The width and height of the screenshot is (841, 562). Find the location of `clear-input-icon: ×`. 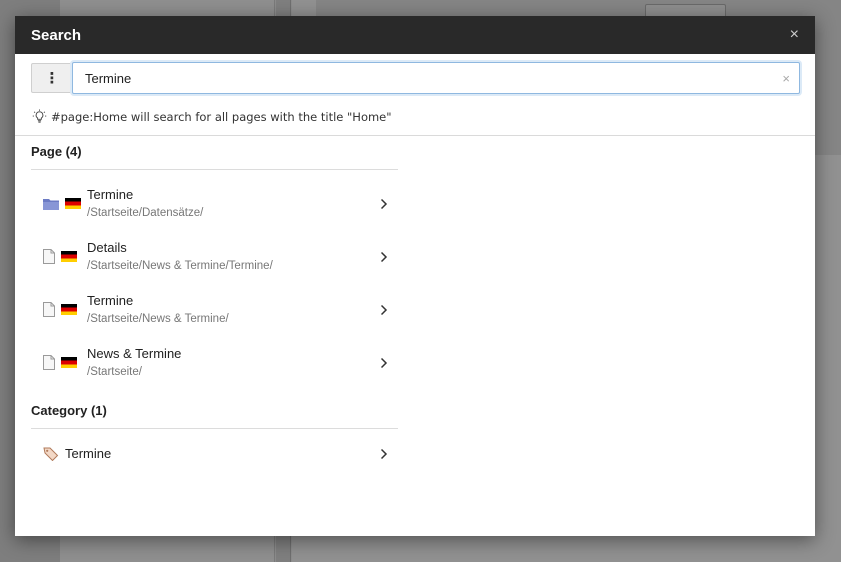

clear-input-icon: × is located at coordinates (786, 78).